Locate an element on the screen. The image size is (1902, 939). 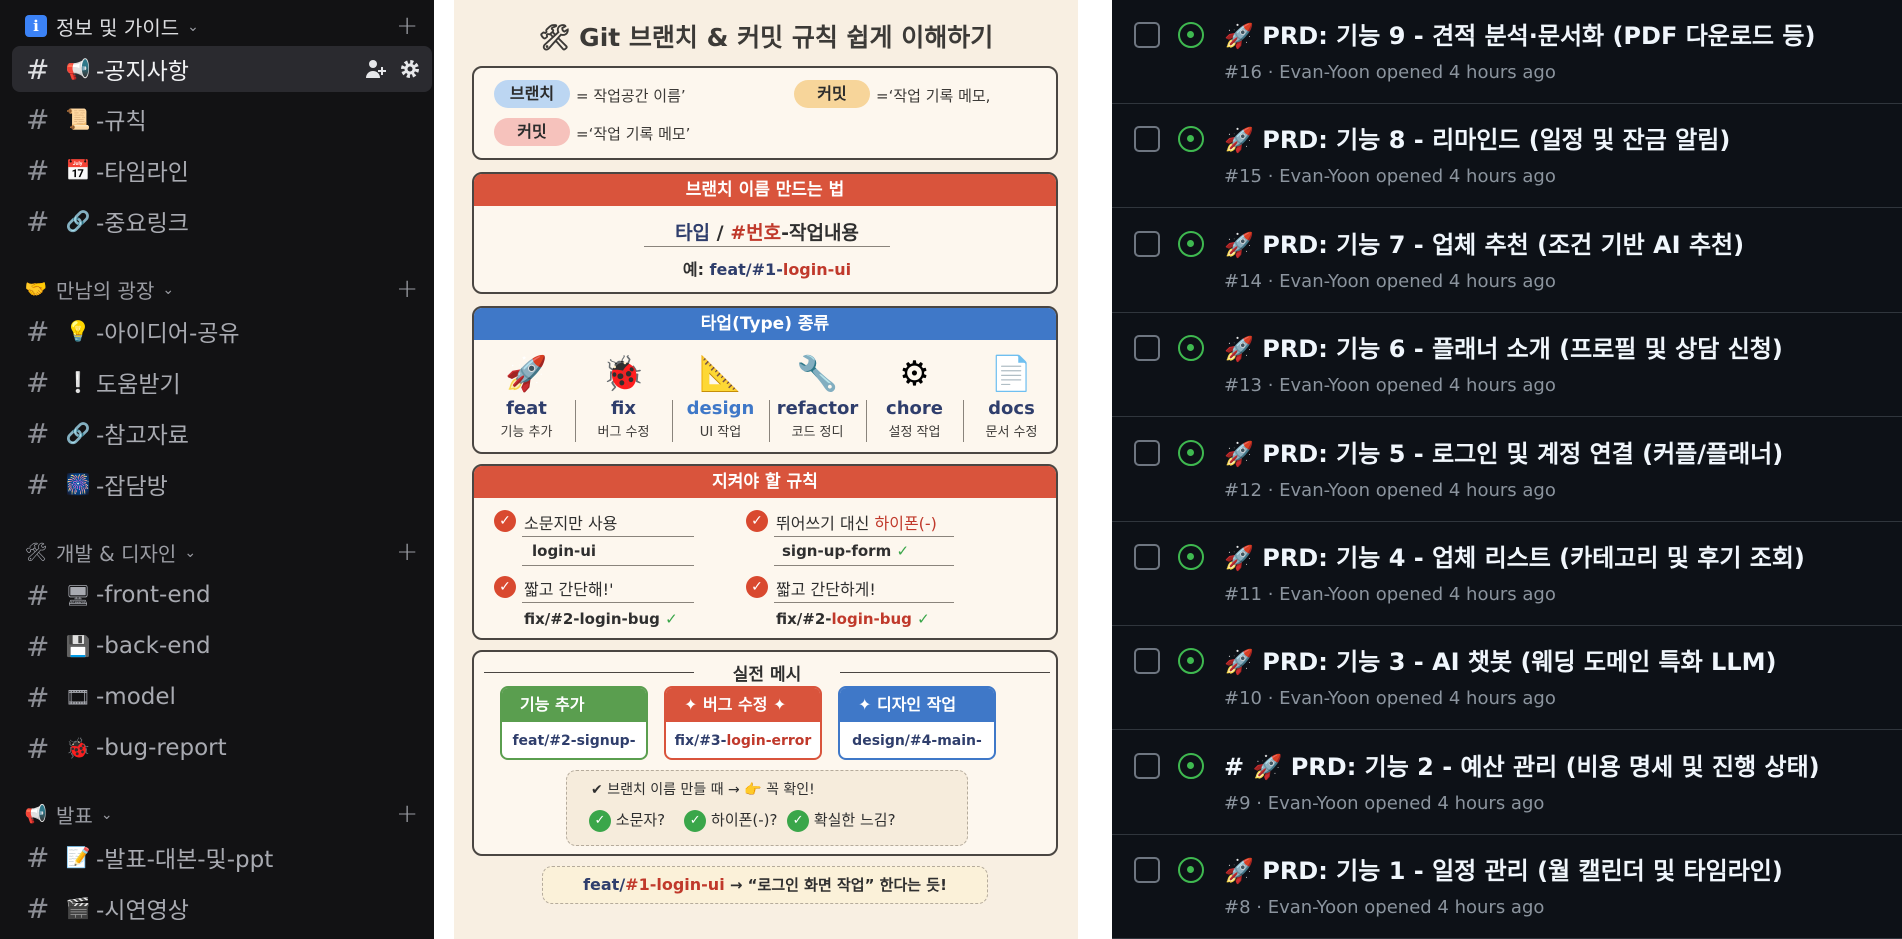
category-label: 만남의 광장 is located at coordinates (105, 290).